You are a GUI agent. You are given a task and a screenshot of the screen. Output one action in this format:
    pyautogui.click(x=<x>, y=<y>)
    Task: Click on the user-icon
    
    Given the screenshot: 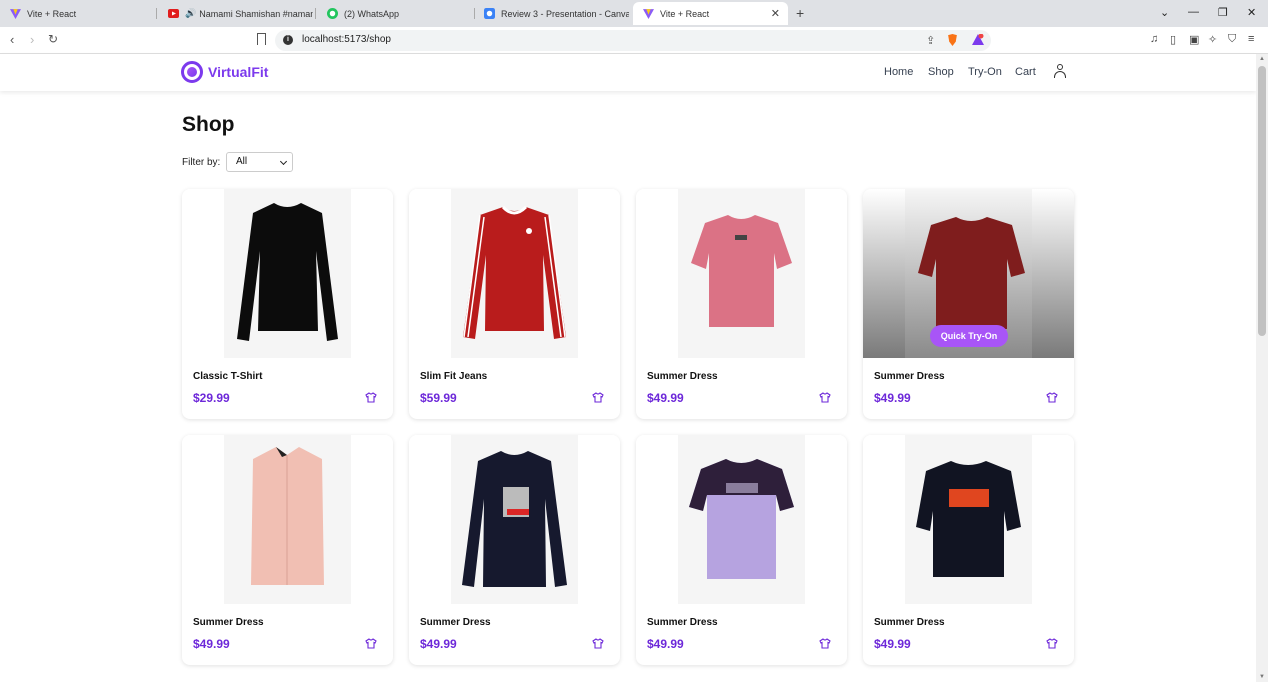 What is the action you would take?
    pyautogui.click(x=1060, y=71)
    